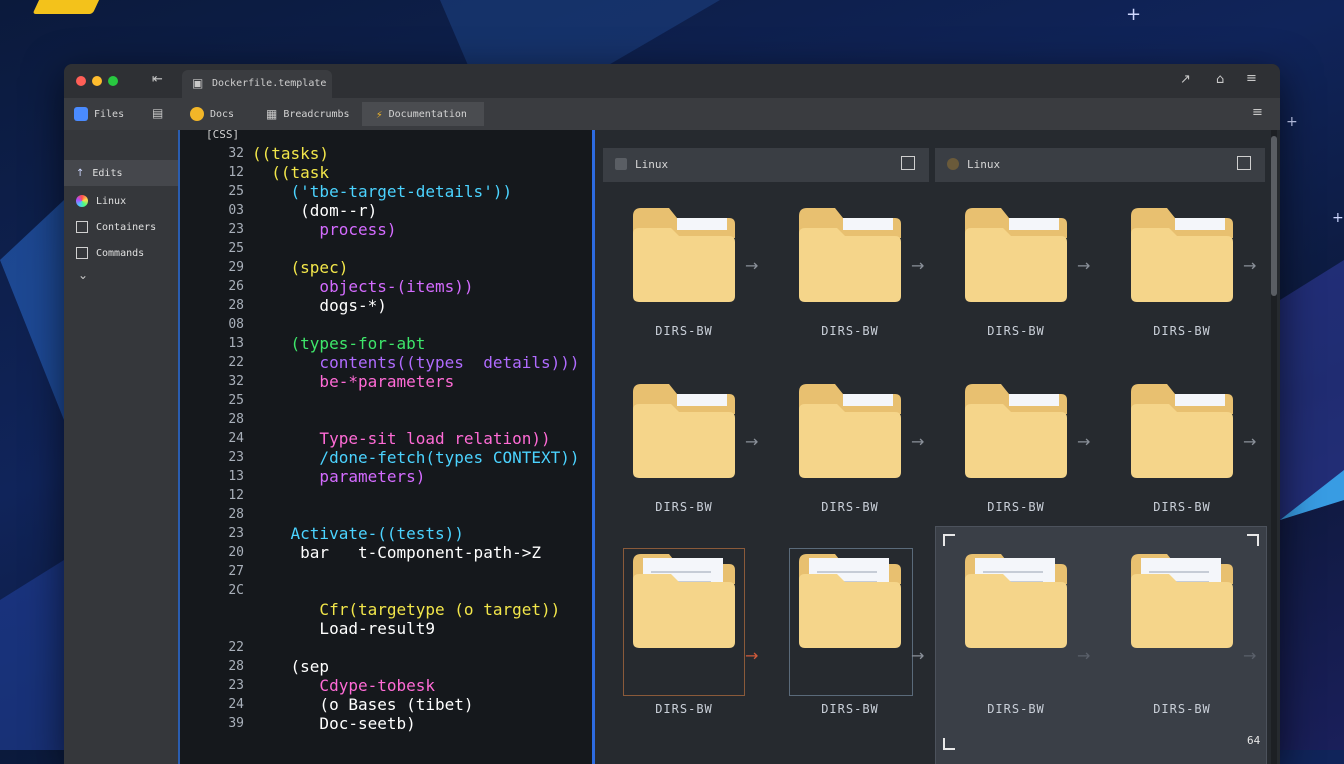  Describe the element at coordinates (1257, 112) in the screenshot. I see `hamburger-menu-icon: ≡` at that location.